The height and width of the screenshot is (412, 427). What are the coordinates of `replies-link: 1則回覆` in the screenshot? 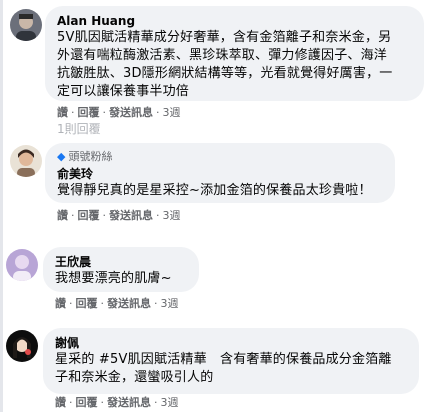 It's located at (79, 129).